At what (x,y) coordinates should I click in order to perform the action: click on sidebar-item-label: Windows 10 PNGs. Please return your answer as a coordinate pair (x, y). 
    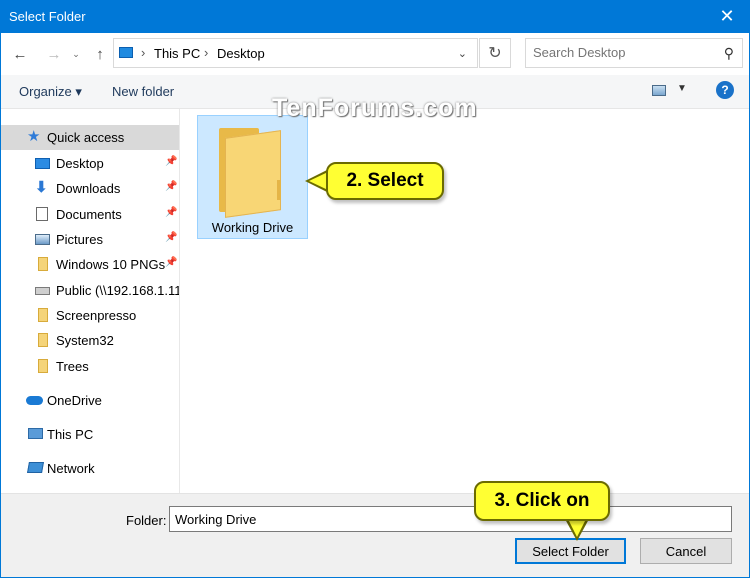
    Looking at the image, I should click on (111, 264).